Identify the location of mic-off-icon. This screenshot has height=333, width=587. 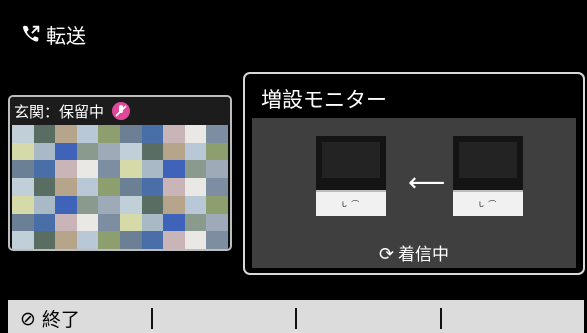
(121, 111).